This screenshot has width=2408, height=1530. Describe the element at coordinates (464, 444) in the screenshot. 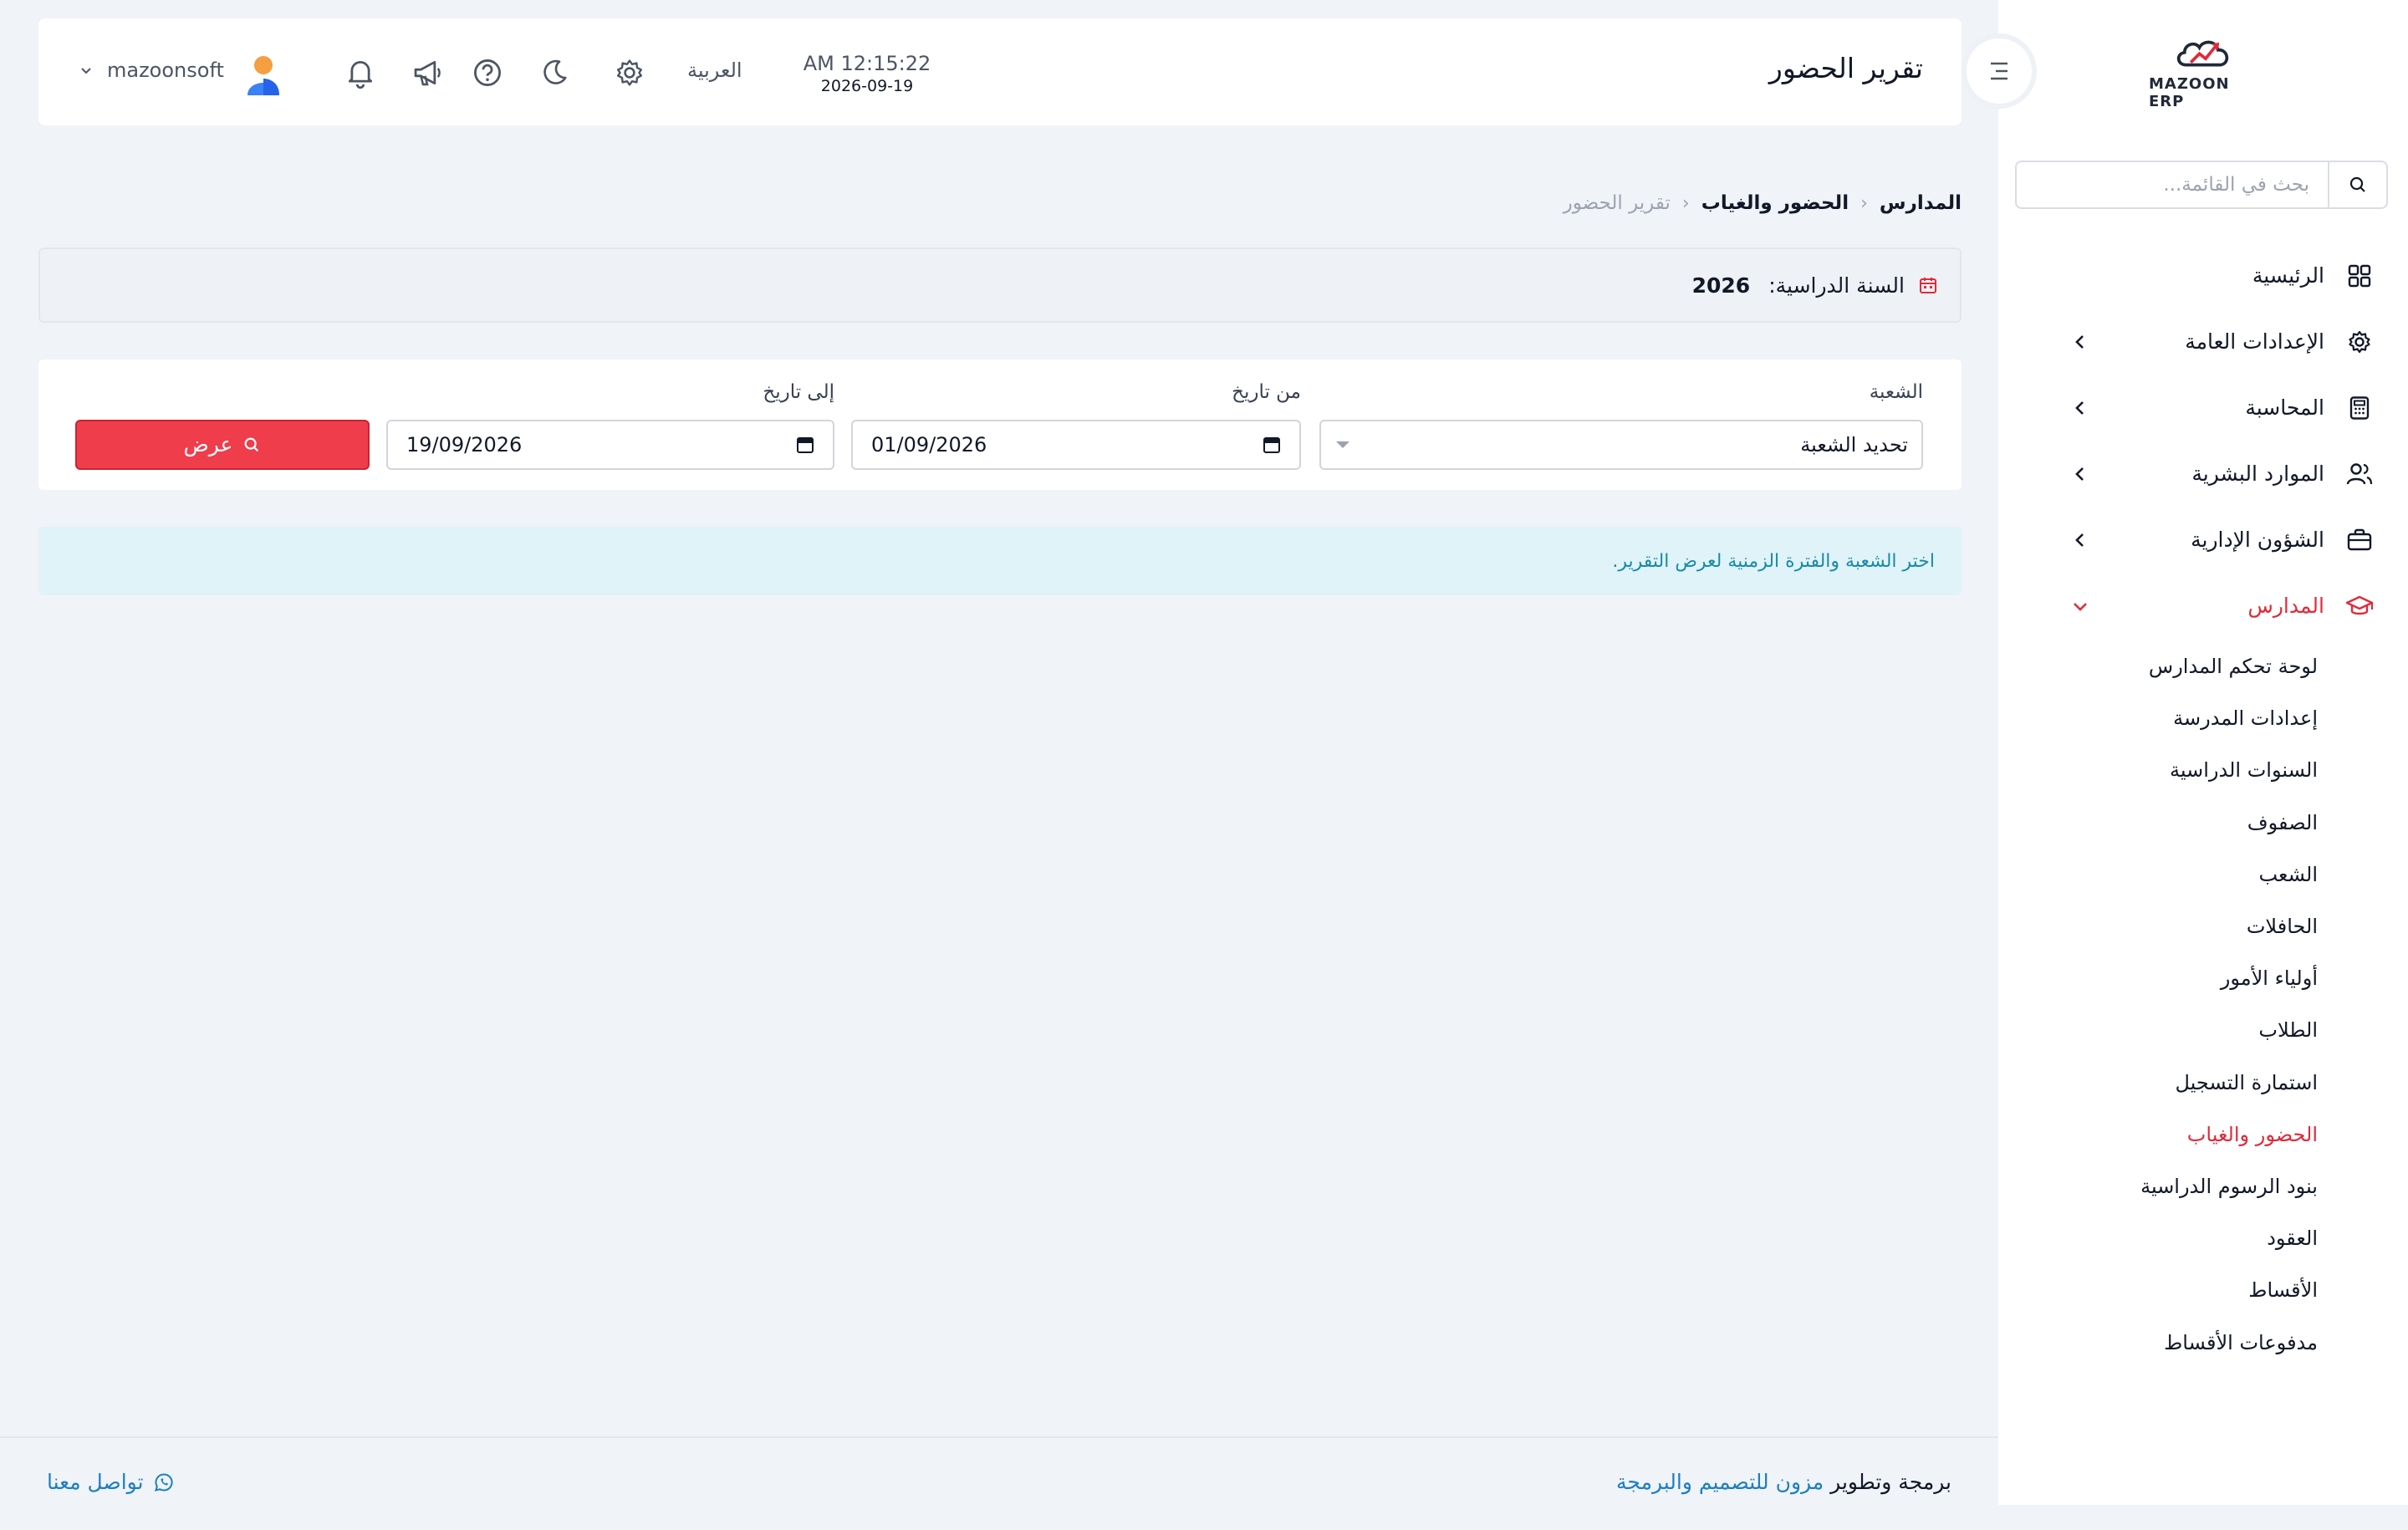

I see `to-date-value: 19/09/2026` at that location.